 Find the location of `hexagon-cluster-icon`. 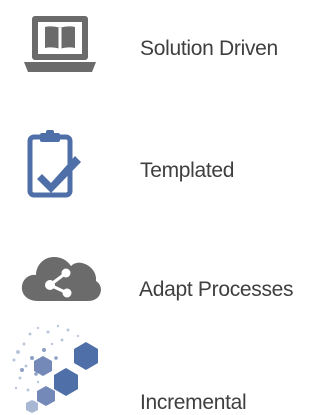

hexagon-cluster-icon is located at coordinates (55, 368).